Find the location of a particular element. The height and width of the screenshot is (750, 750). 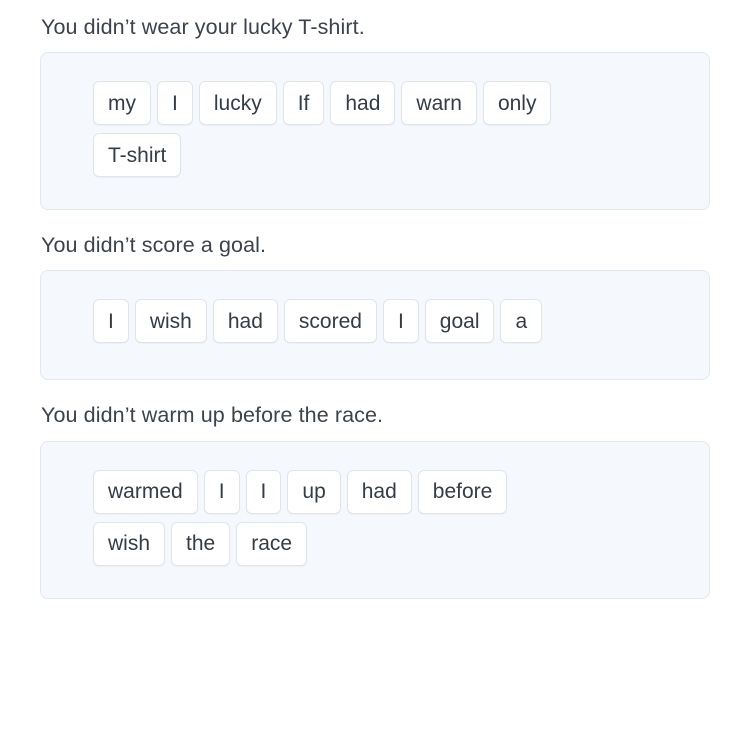

word-bank-rows-3: warmed I I up had before wish the race is located at coordinates (375, 517).